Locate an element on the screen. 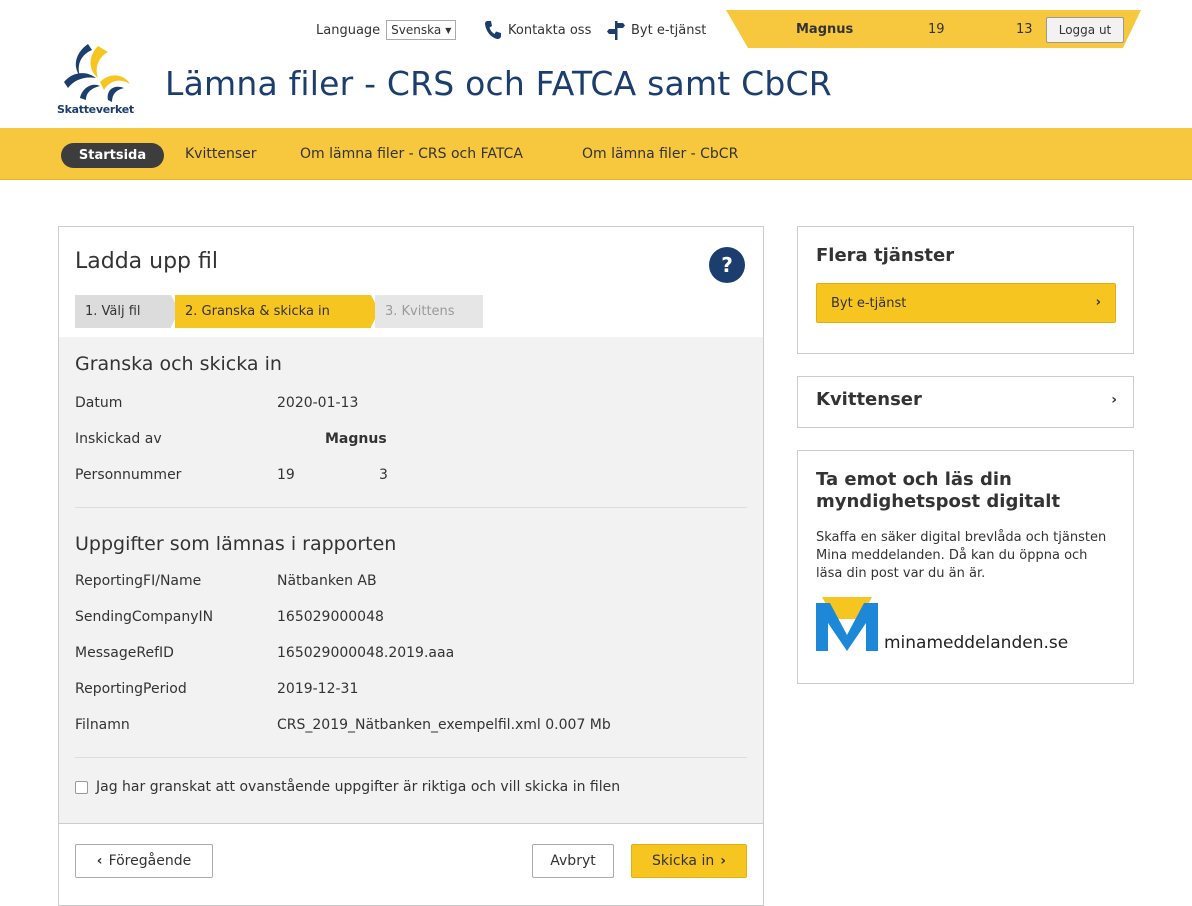 The height and width of the screenshot is (906, 1192). more-services-title: Flera tjänster is located at coordinates (885, 255).